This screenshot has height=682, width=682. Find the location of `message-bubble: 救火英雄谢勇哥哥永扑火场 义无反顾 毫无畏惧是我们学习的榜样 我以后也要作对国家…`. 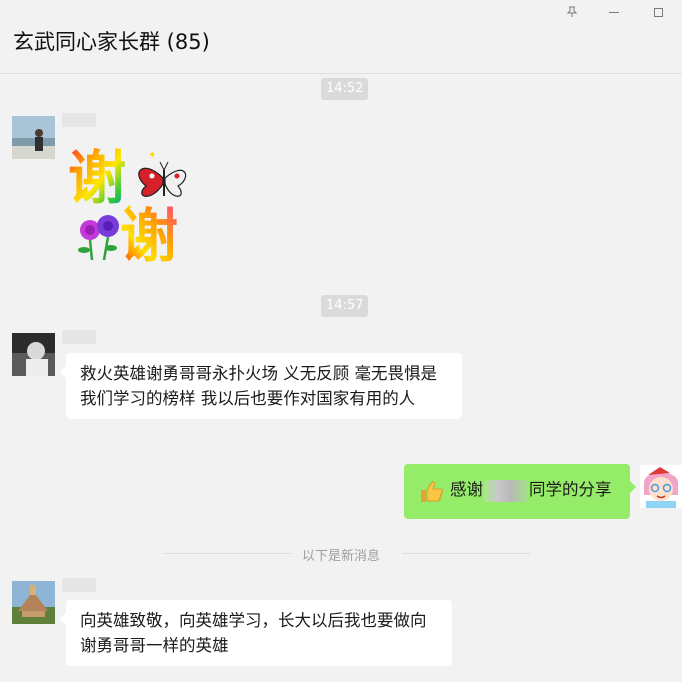

message-bubble: 救火英雄谢勇哥哥永扑火场 义无反顾 毫无畏惧是我们学习的榜样 我以后也要作对国家… is located at coordinates (261, 386).